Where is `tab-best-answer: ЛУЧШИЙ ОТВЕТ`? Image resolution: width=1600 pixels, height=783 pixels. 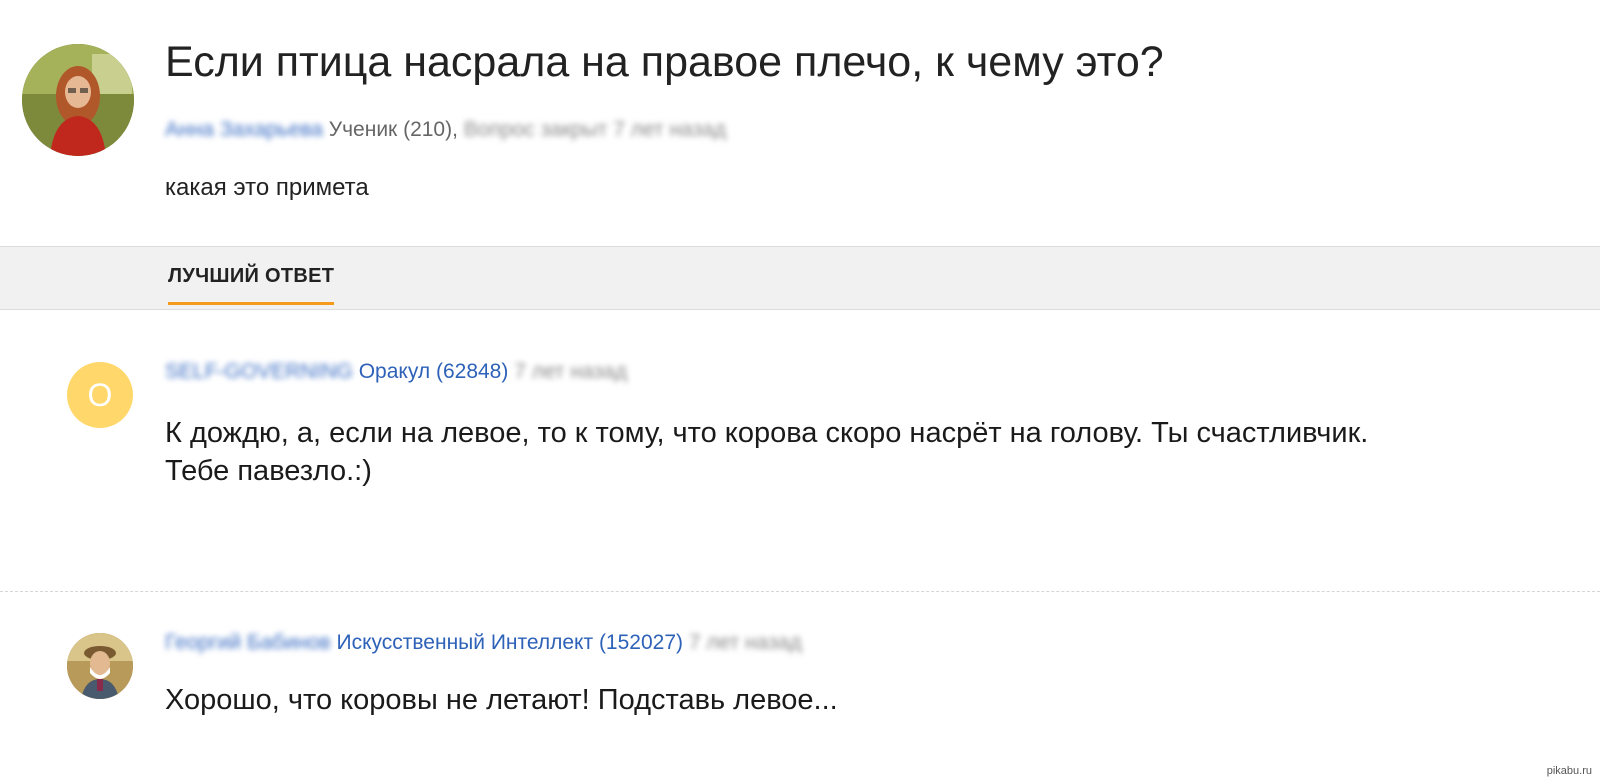
tab-best-answer: ЛУЧШИЙ ОТВЕТ is located at coordinates (251, 285).